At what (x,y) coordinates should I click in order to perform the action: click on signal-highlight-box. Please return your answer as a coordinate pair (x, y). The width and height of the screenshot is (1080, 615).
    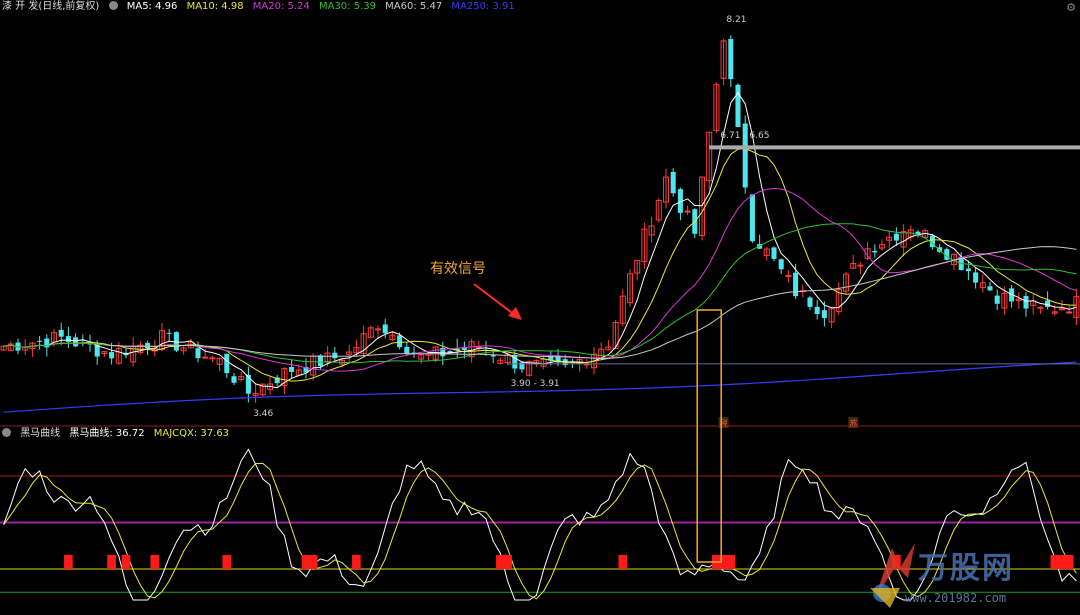
    Looking at the image, I should click on (709, 436).